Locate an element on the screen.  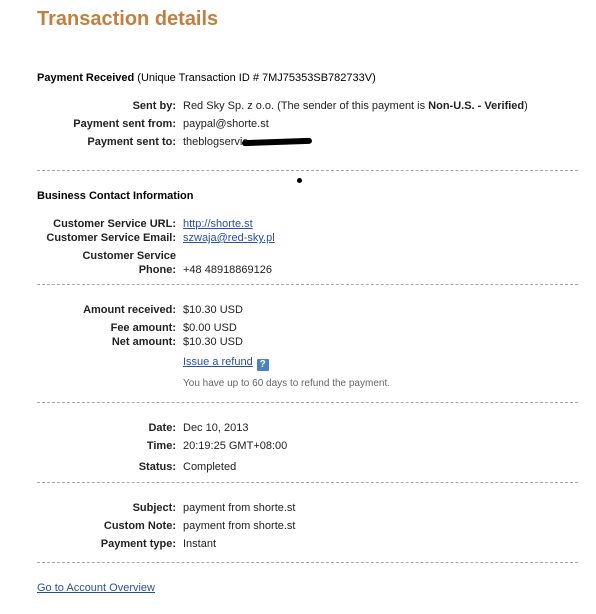
refund-row: Issue a refund? is located at coordinates (298, 364).